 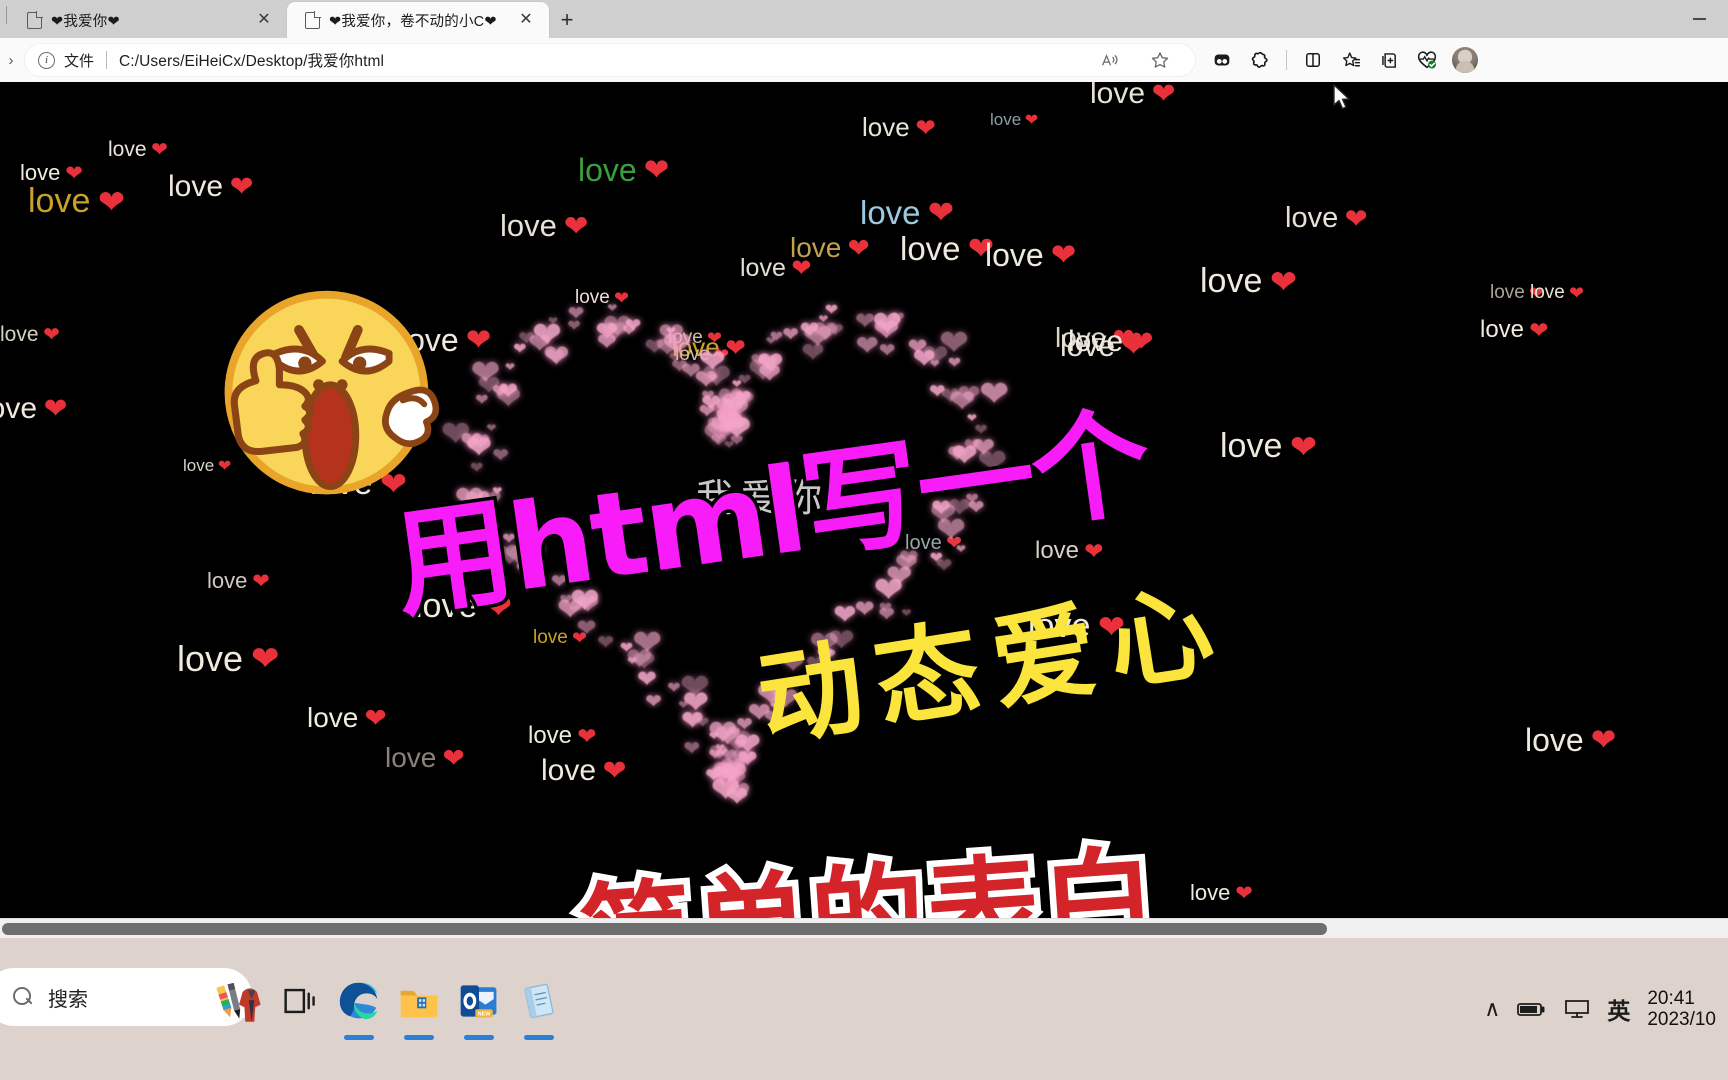 I want to click on system-tray: ∧ 英 20:41 2023/10, so click(x=1603, y=1009).